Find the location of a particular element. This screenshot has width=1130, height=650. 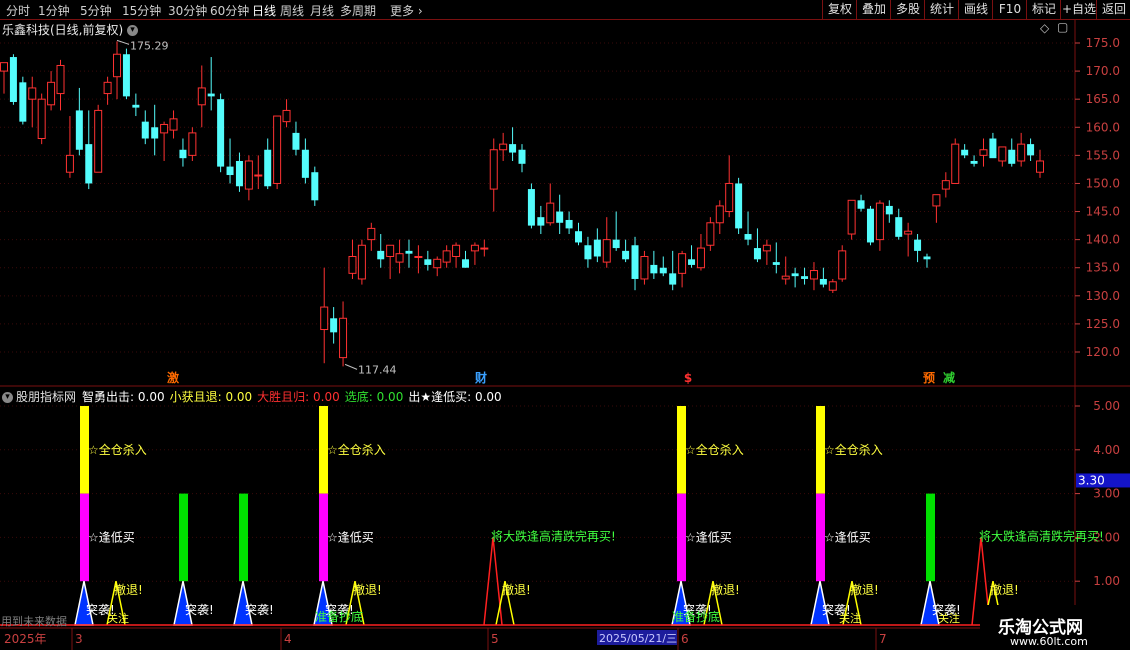

toolbar-button-4: 画线 is located at coordinates (975, 9).